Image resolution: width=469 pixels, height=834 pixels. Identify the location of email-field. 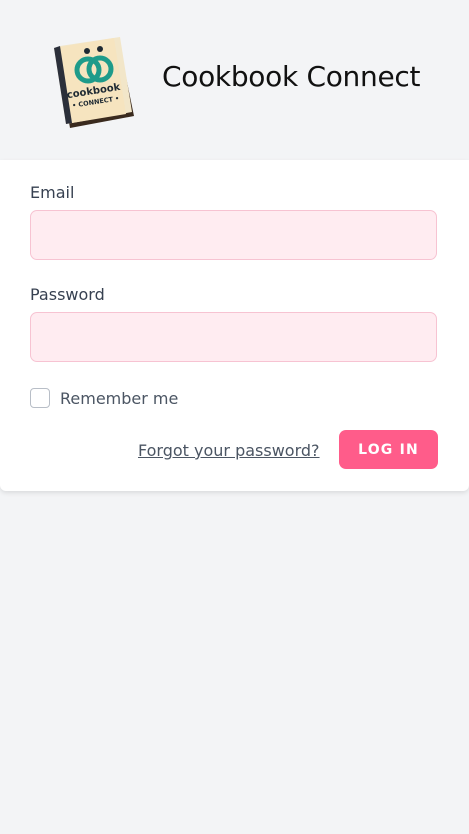
(233, 235).